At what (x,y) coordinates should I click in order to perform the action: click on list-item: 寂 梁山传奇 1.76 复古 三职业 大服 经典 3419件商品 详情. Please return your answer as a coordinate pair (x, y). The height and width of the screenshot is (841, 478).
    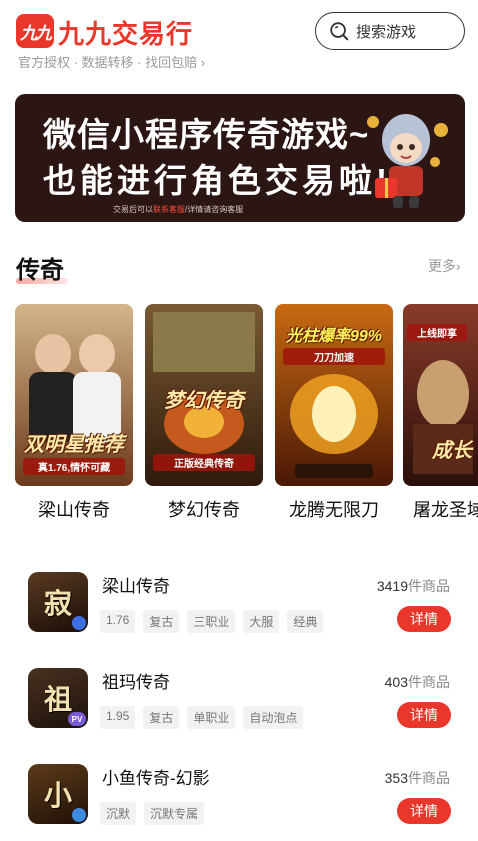
    Looking at the image, I should click on (239, 600).